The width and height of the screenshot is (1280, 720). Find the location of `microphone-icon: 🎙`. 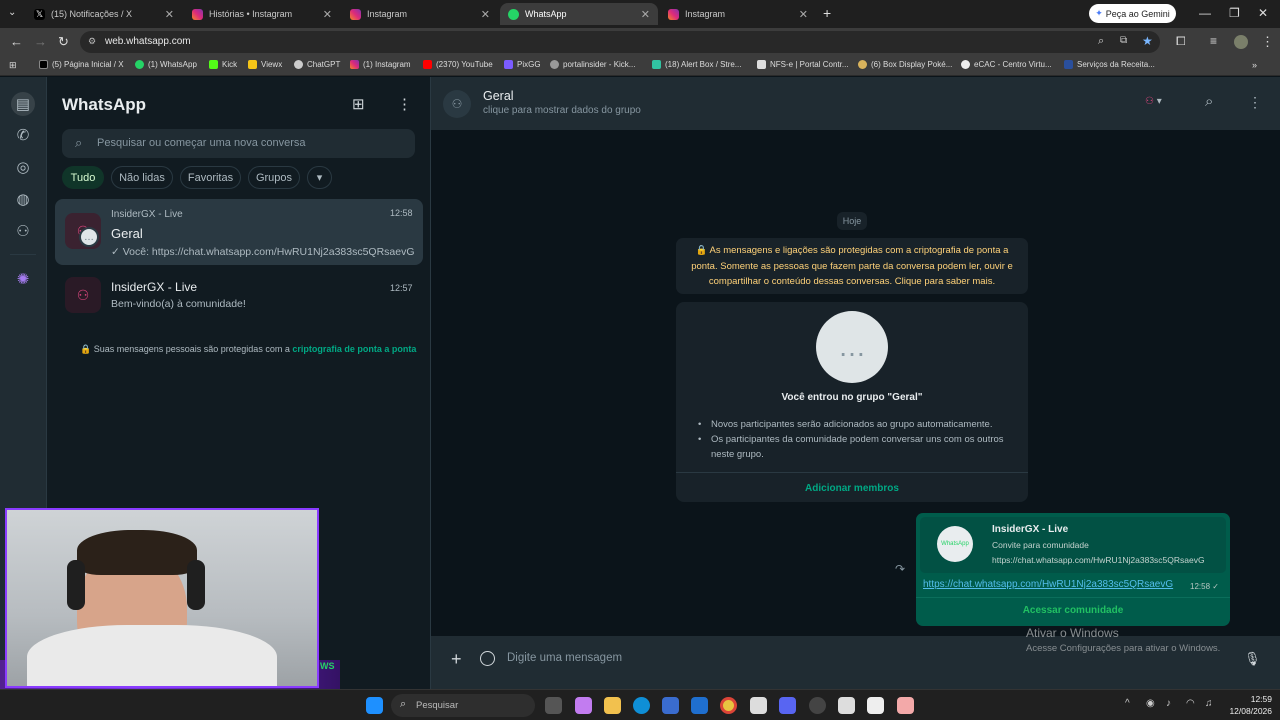

microphone-icon: 🎙 is located at coordinates (1252, 659).